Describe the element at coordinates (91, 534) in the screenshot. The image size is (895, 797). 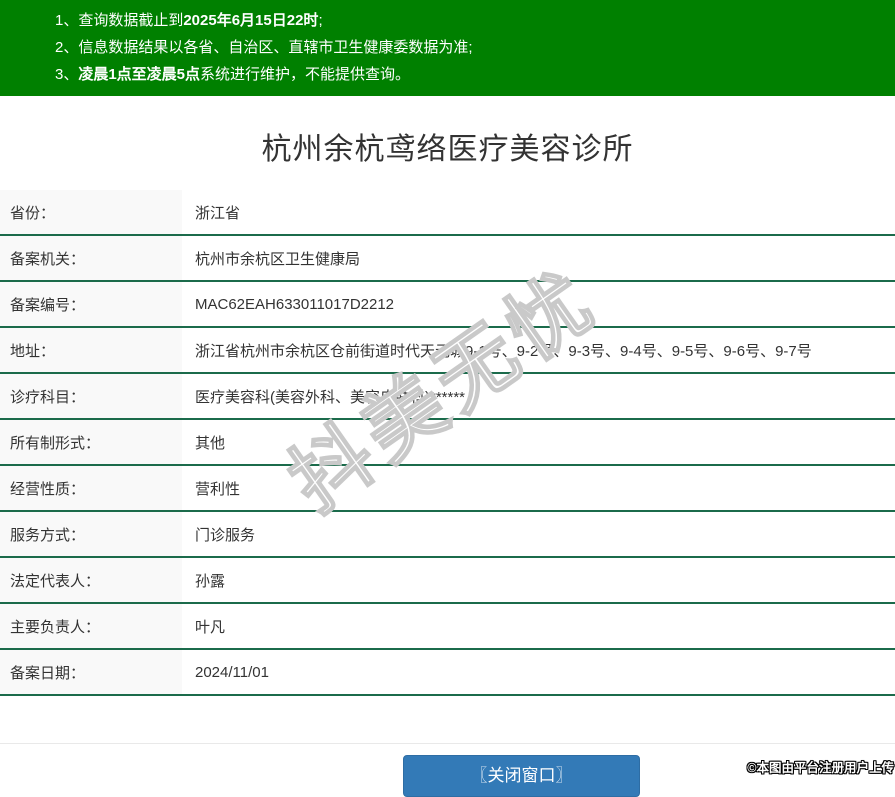
I see `row-label: 服务方式：` at that location.